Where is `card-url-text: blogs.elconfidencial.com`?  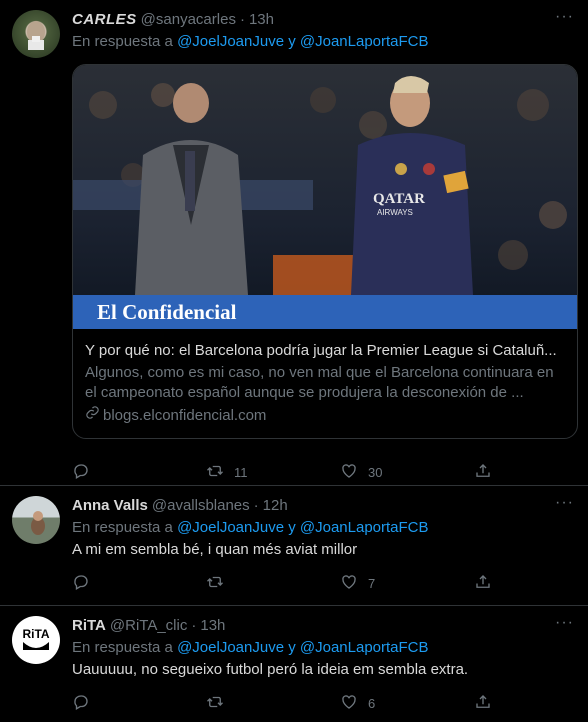
card-url-text: blogs.elconfidencial.com is located at coordinates (185, 415).